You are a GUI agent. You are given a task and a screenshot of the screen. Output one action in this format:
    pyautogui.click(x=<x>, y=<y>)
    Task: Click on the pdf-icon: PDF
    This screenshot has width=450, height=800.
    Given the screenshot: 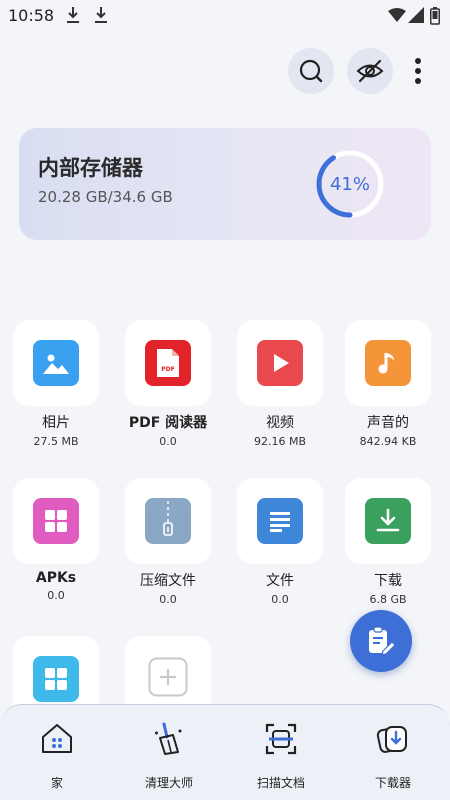 What is the action you would take?
    pyautogui.click(x=168, y=363)
    